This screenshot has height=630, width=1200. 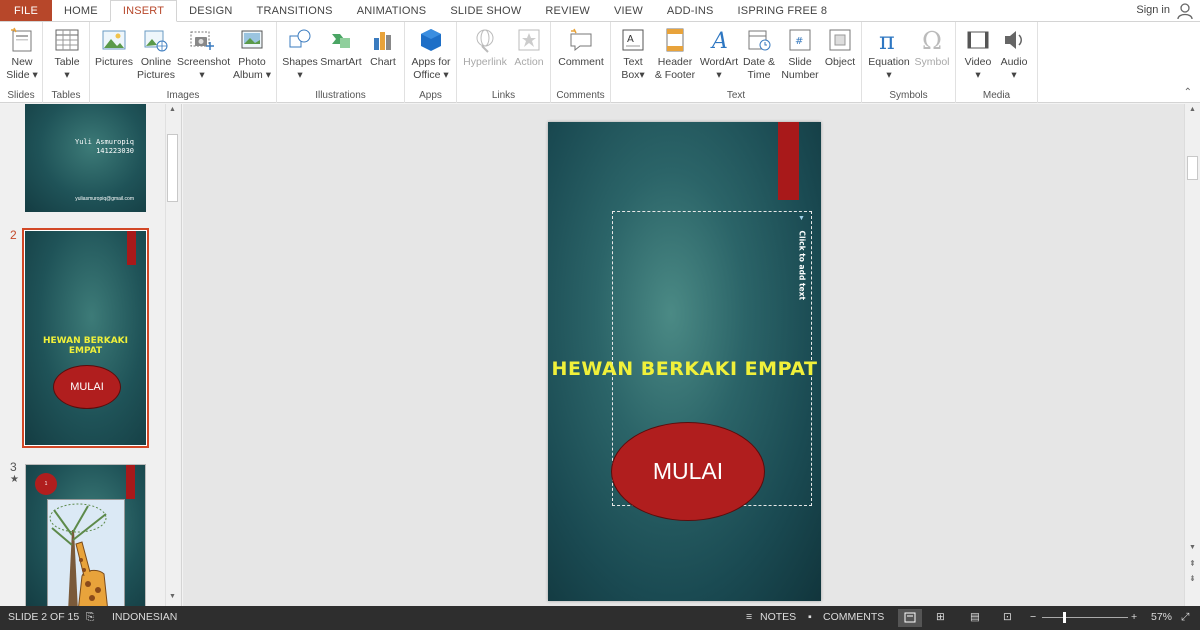 I want to click on thumbnail-scrollbar: ▲ ▼, so click(x=172, y=355).